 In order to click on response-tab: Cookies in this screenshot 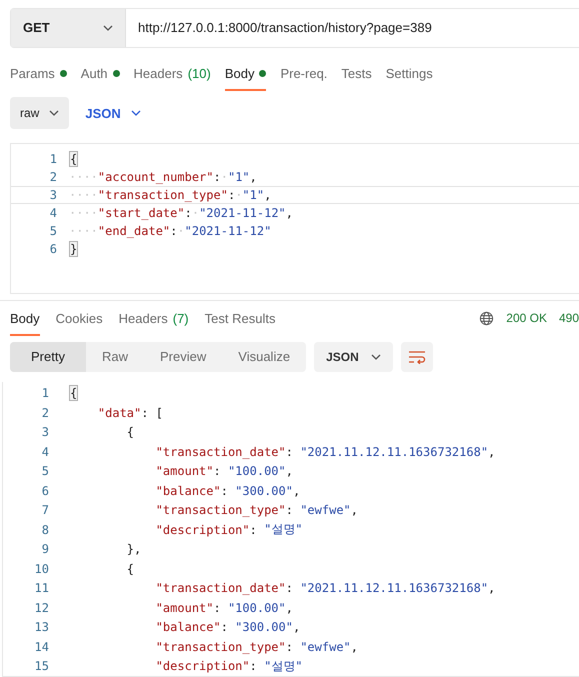, I will do `click(79, 323)`.